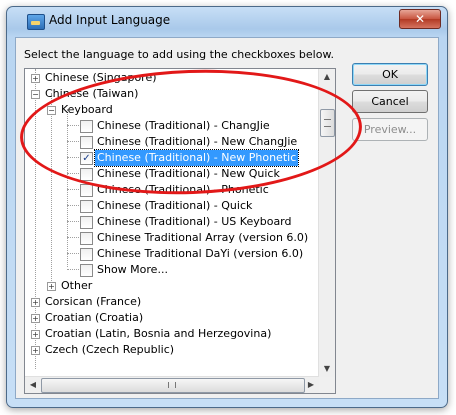 The width and height of the screenshot is (456, 415). I want to click on tree-item: Chinese (Traditional) - New Quick, so click(172, 174).